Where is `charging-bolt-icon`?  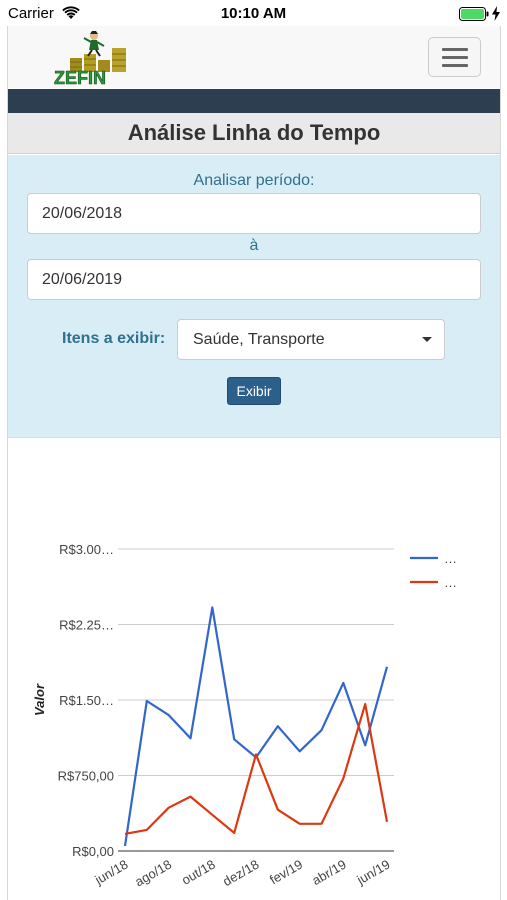 charging-bolt-icon is located at coordinates (496, 13).